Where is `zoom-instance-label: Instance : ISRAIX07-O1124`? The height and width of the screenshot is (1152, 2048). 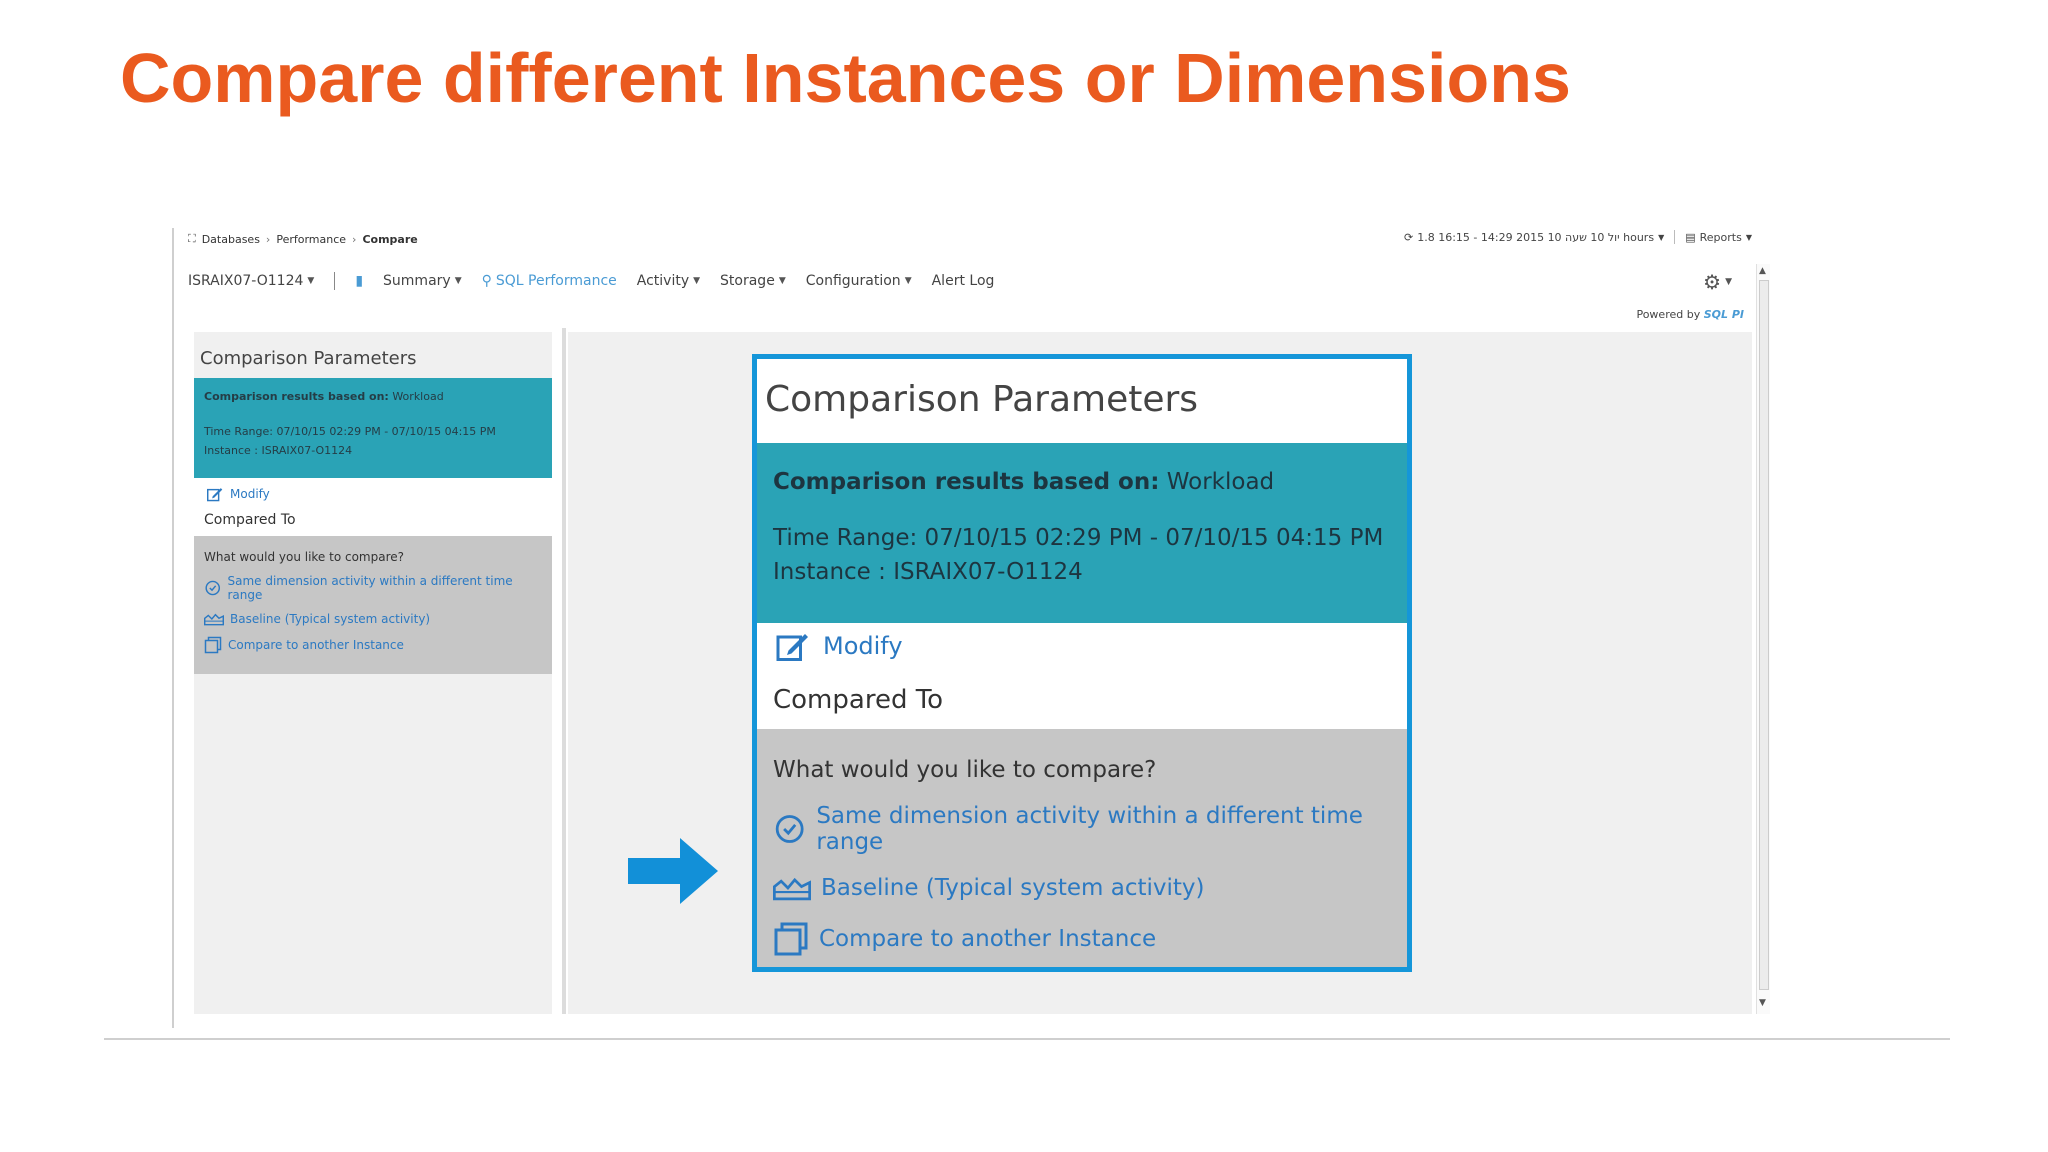 zoom-instance-label: Instance : ISRAIX07-O1124 is located at coordinates (928, 572).